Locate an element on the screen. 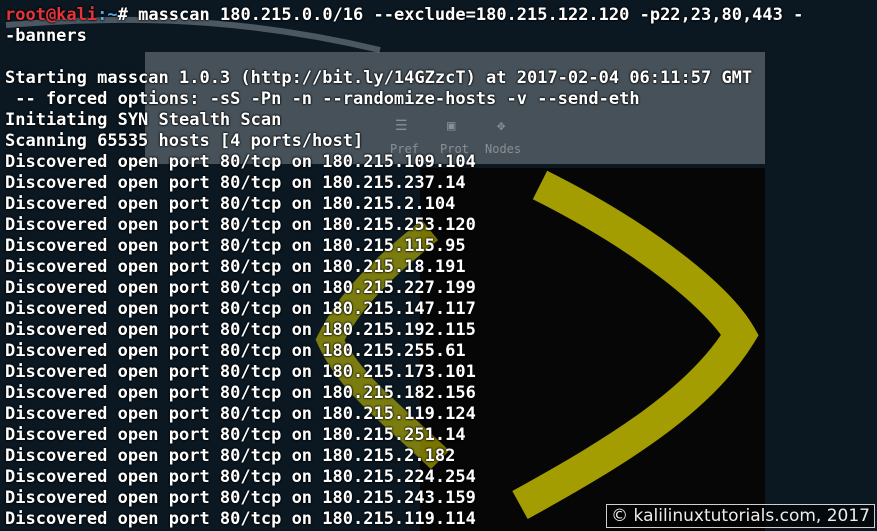 The height and width of the screenshot is (531, 877). prompt-path: :~ is located at coordinates (107, 15).